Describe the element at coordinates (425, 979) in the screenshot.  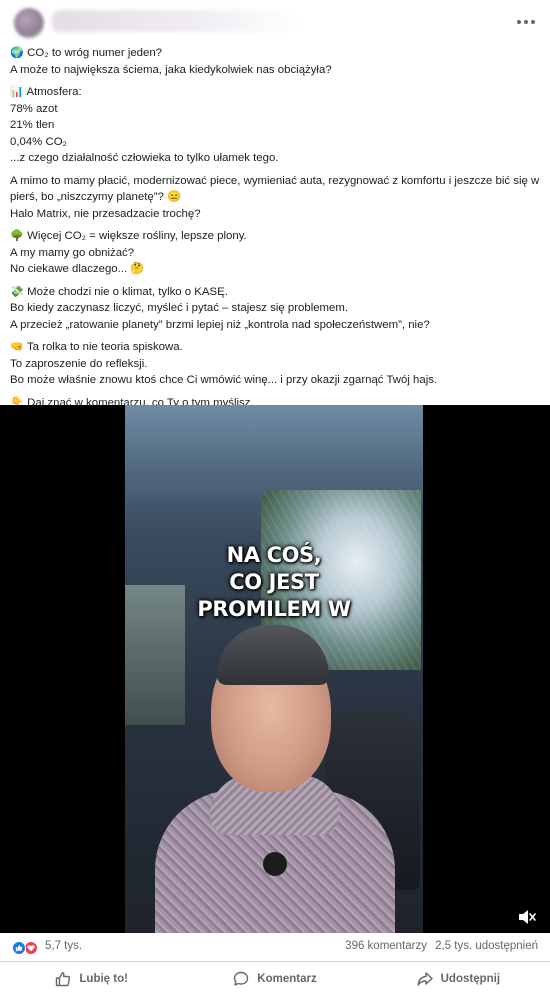
I see `share-arrow-icon` at that location.